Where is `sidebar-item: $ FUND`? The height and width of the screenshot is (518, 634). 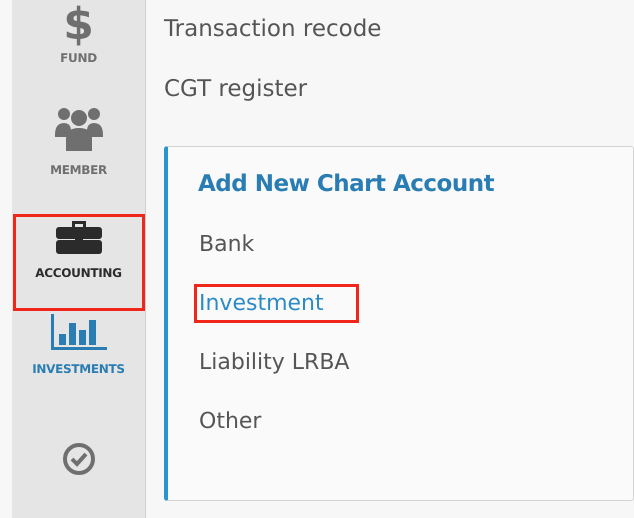
sidebar-item: $ FUND is located at coordinates (78, 51).